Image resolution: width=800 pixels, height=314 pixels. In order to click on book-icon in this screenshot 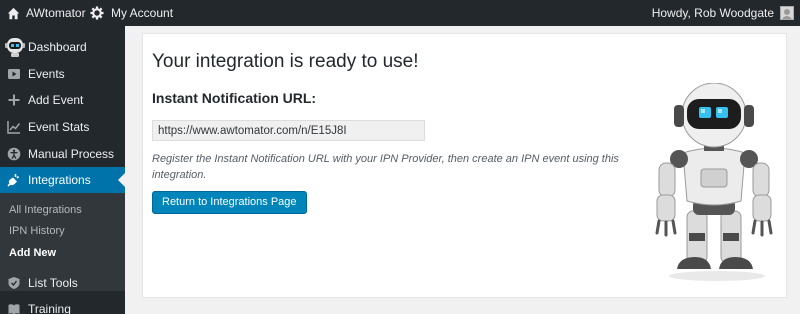, I will do `click(14, 308)`.